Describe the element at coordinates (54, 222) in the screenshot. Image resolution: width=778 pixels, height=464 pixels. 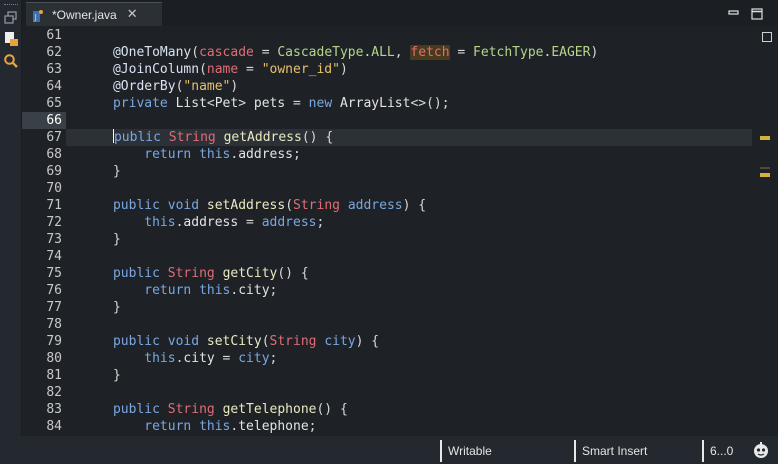
I see `line-number: 72` at that location.